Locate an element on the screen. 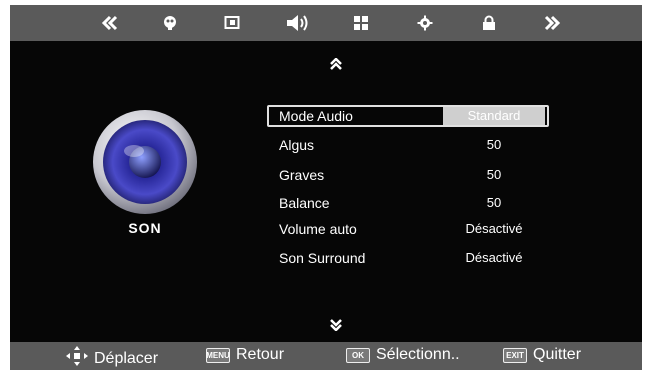 The width and height of the screenshot is (651, 376). speaker-icon is located at coordinates (298, 23).